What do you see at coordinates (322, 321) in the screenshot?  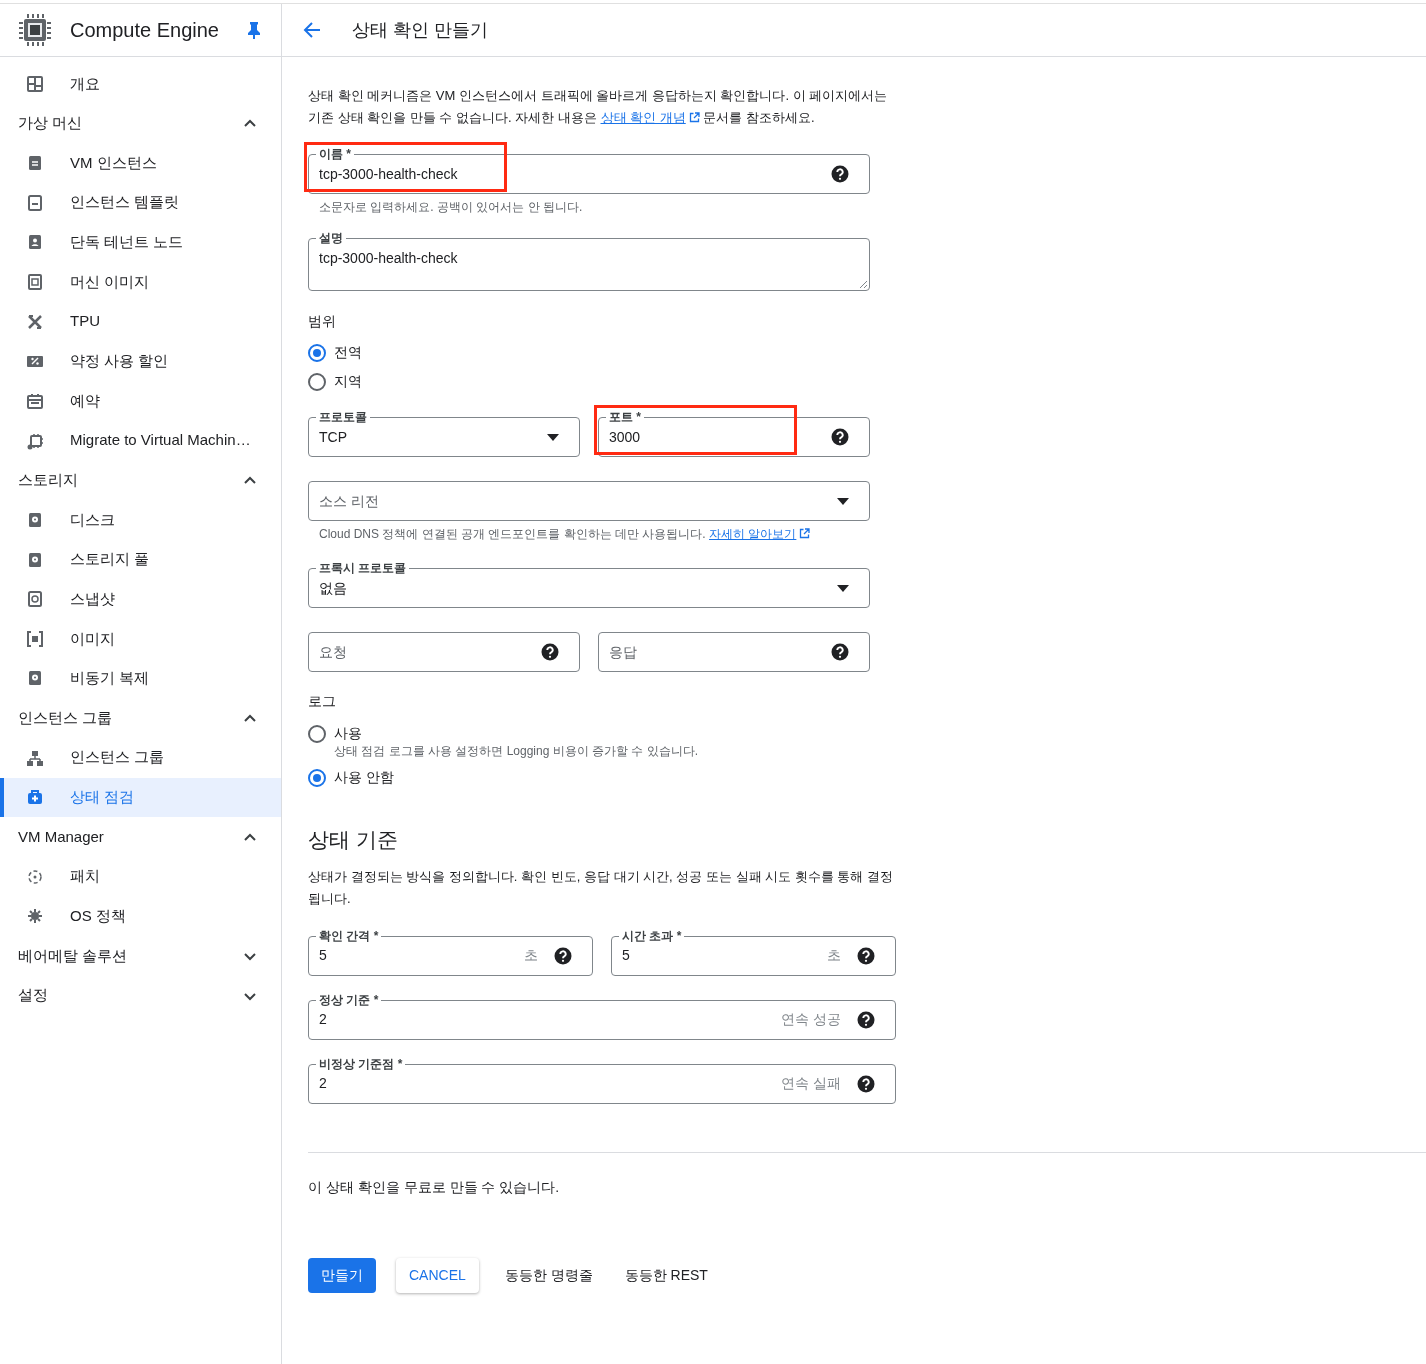 I see `section-label: 범위` at bounding box center [322, 321].